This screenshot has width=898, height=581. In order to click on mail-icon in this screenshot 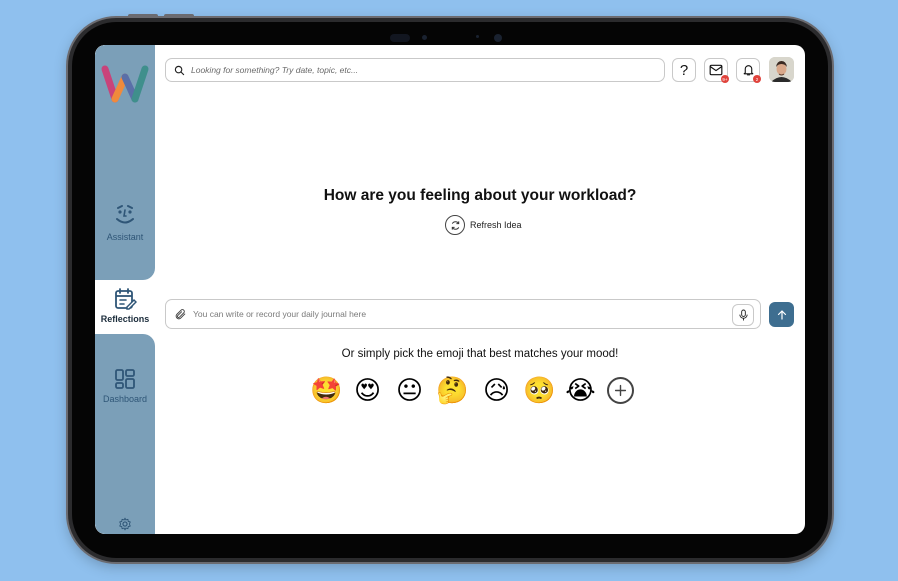, I will do `click(716, 70)`.